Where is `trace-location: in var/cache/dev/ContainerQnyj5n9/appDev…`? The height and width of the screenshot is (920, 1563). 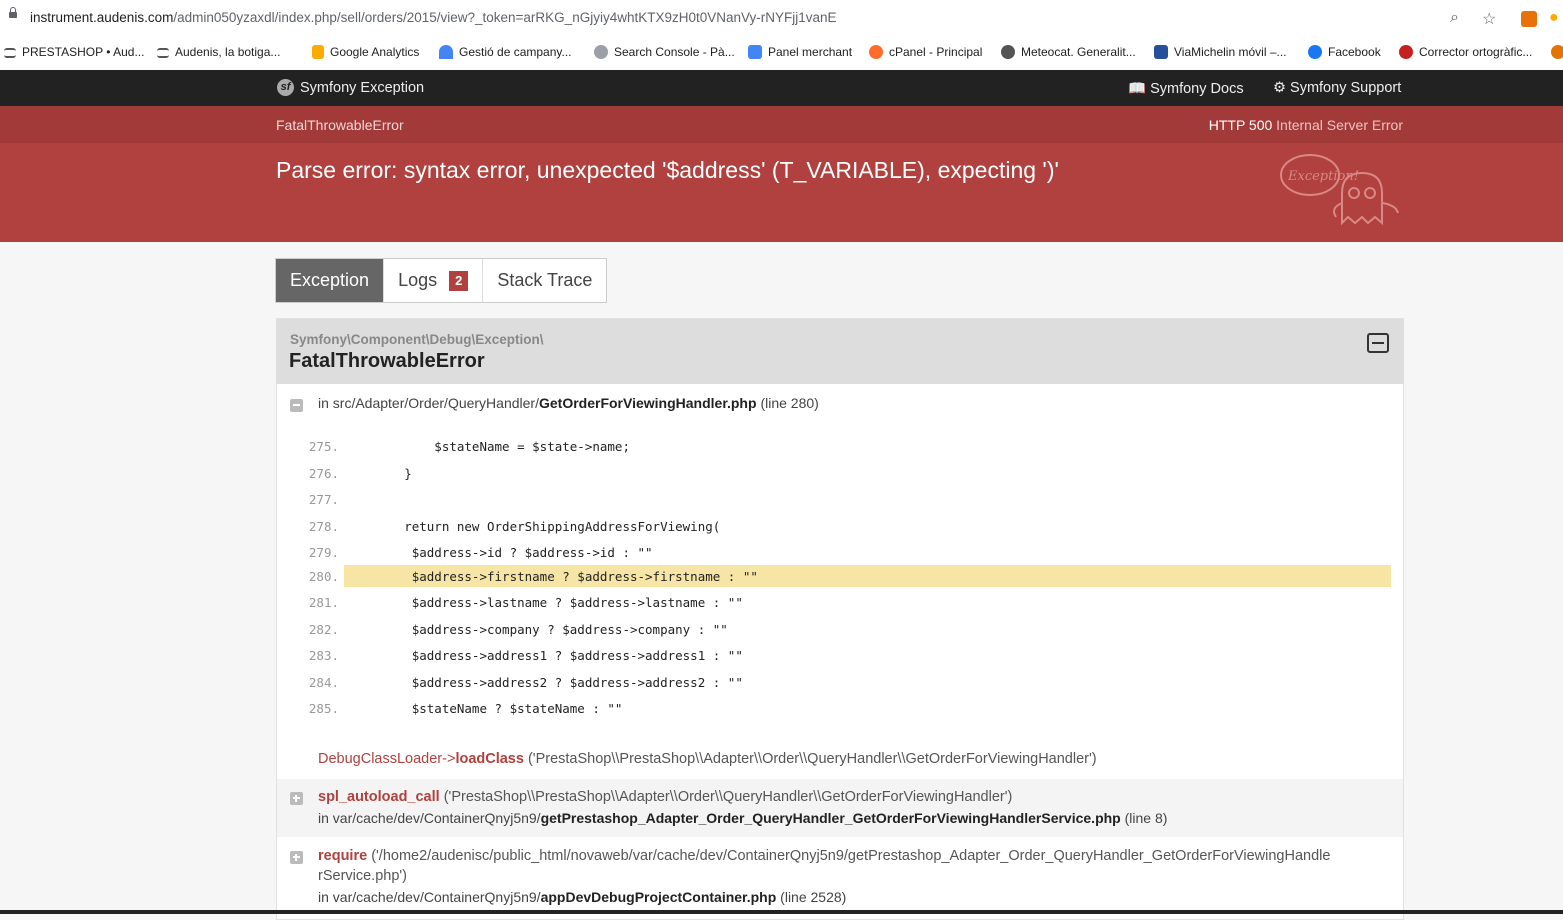
trace-location: in var/cache/dev/ContainerQnyj5n9/appDev… is located at coordinates (582, 897).